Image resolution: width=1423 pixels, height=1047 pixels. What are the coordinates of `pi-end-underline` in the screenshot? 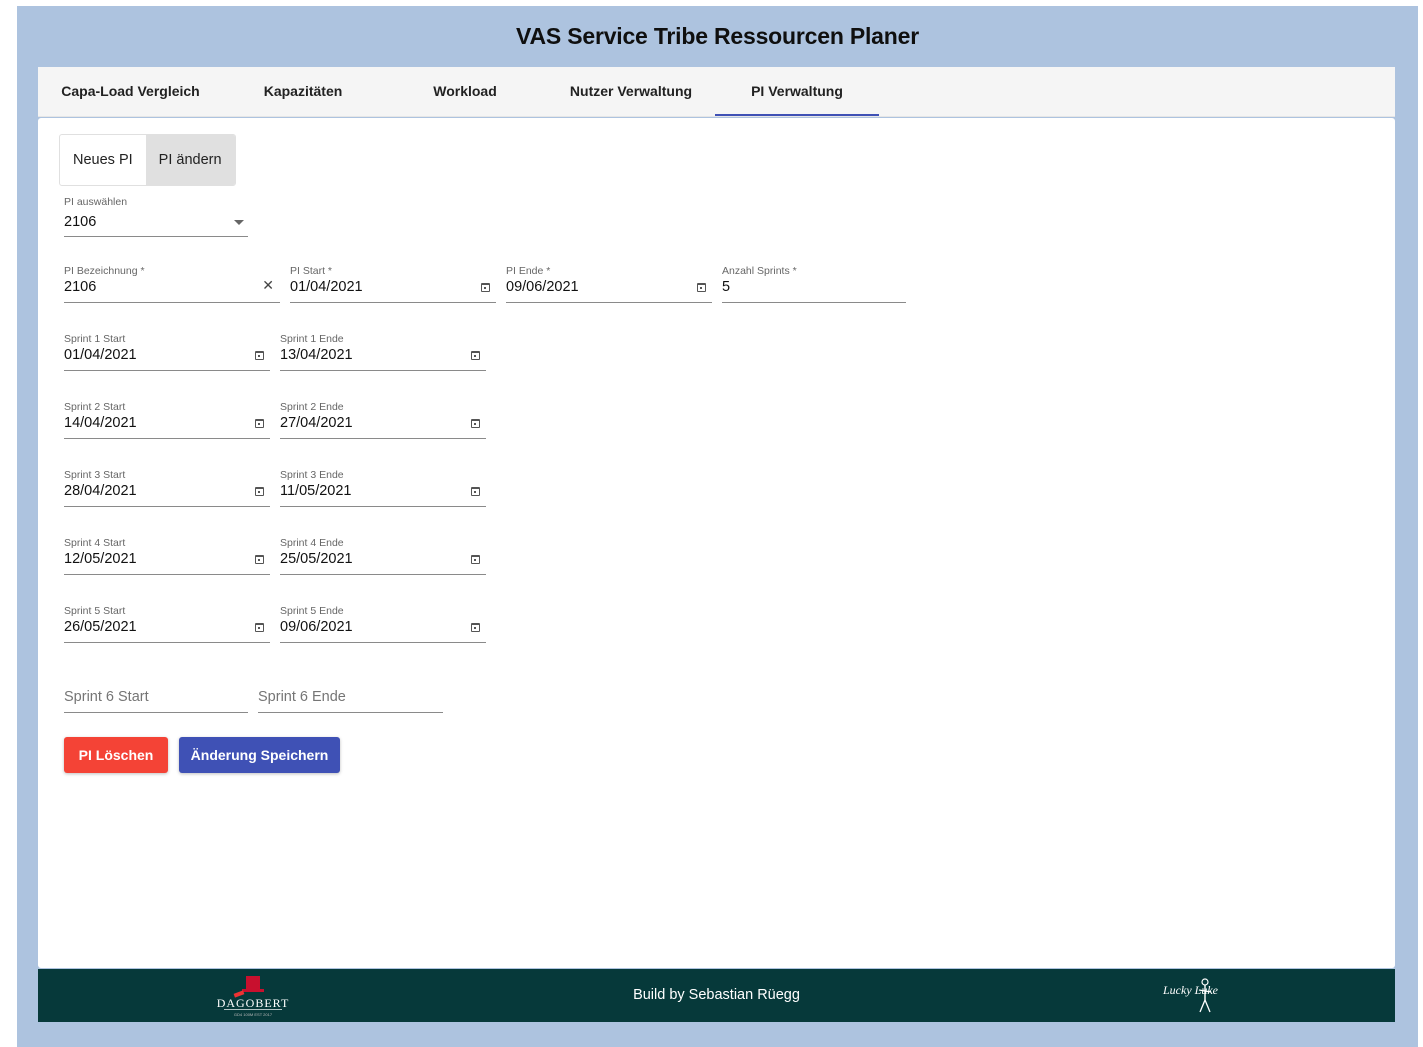 It's located at (609, 302).